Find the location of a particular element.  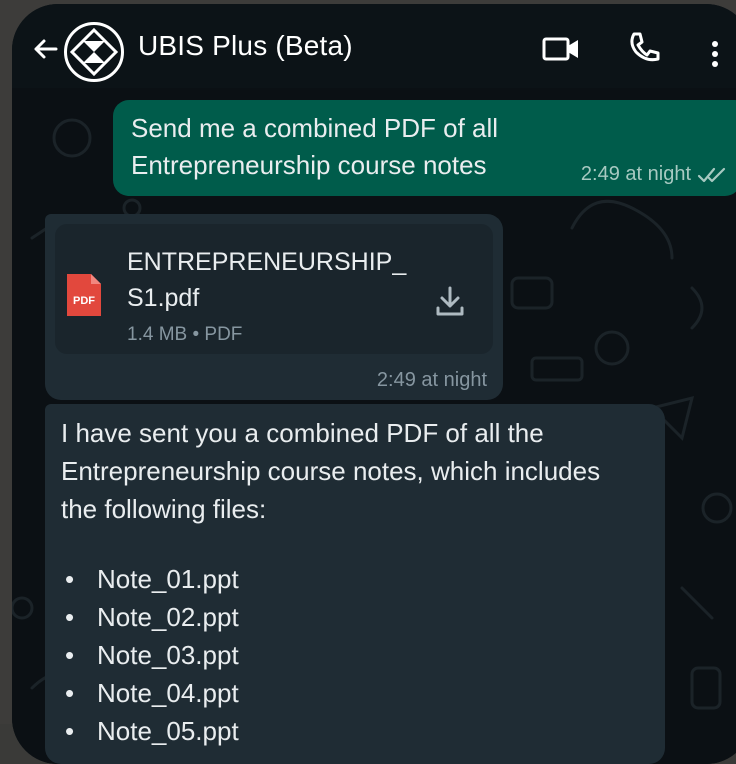

back-arrow-icon is located at coordinates (45, 49).